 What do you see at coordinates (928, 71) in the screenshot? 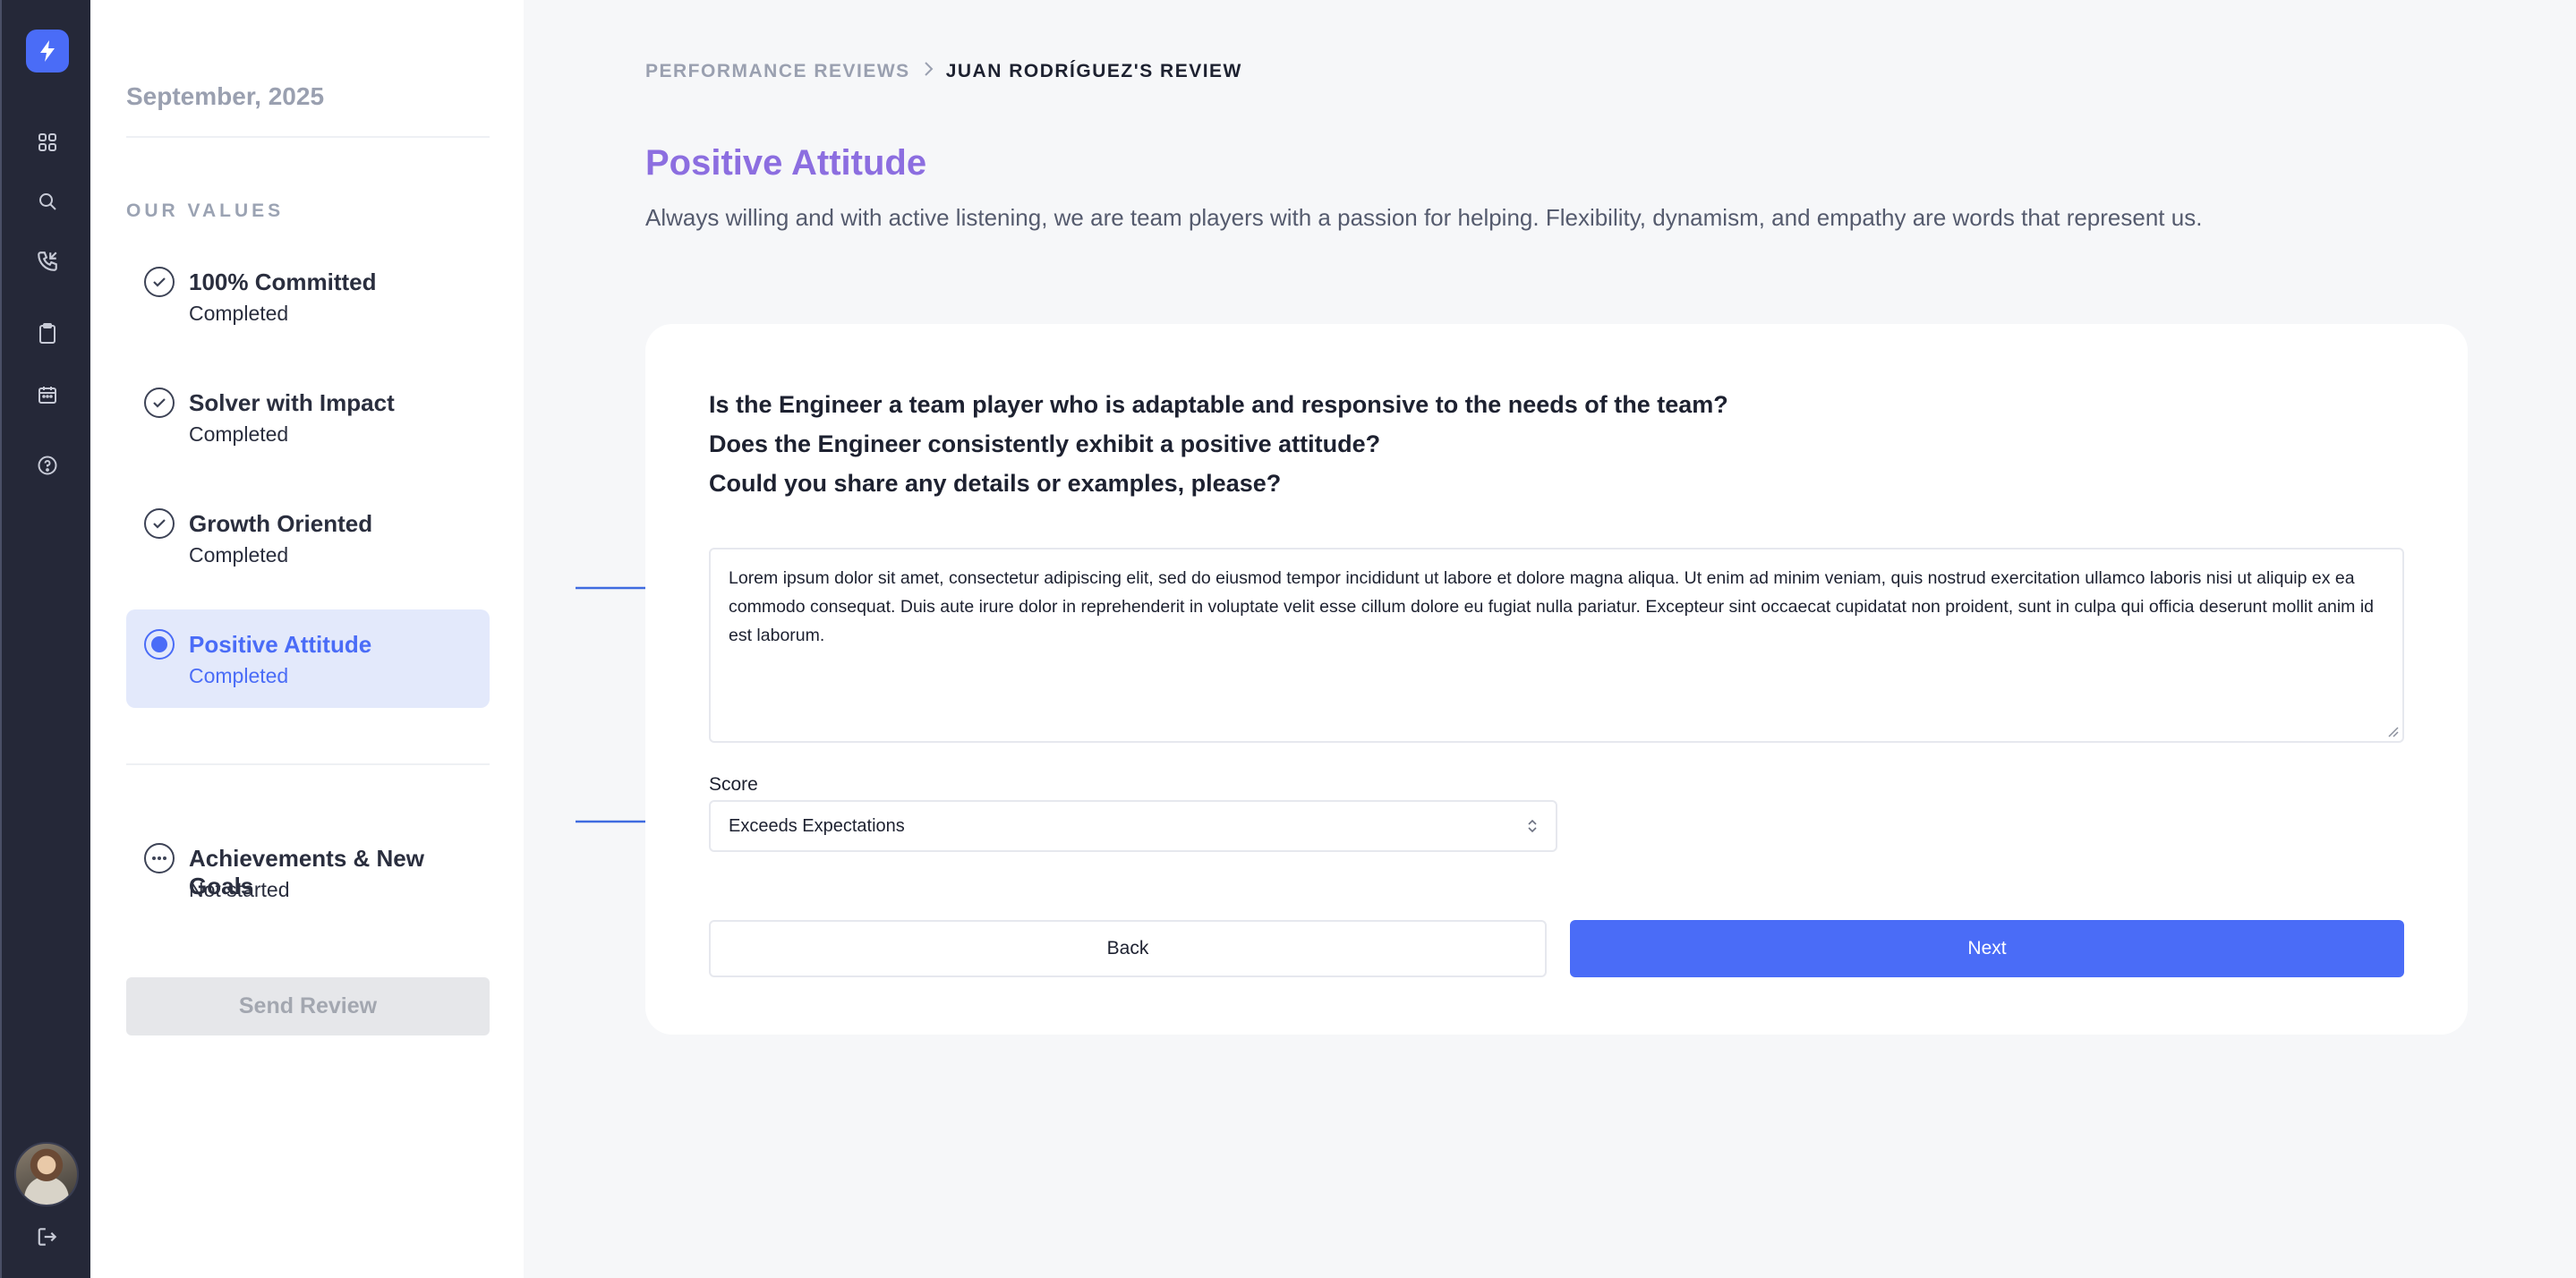
I see `chevron-right-icon` at bounding box center [928, 71].